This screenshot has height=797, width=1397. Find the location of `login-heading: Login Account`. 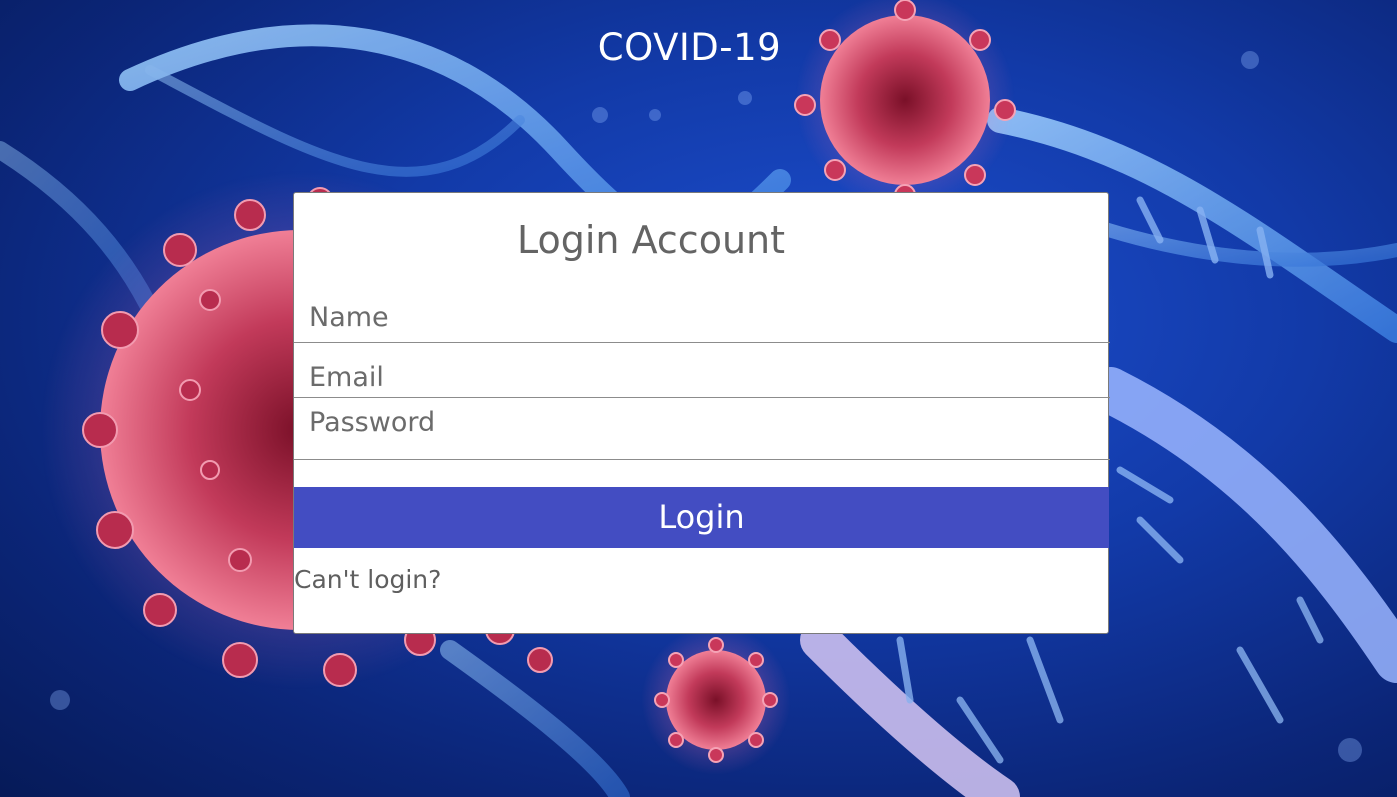

login-heading: Login Account is located at coordinates (651, 240).